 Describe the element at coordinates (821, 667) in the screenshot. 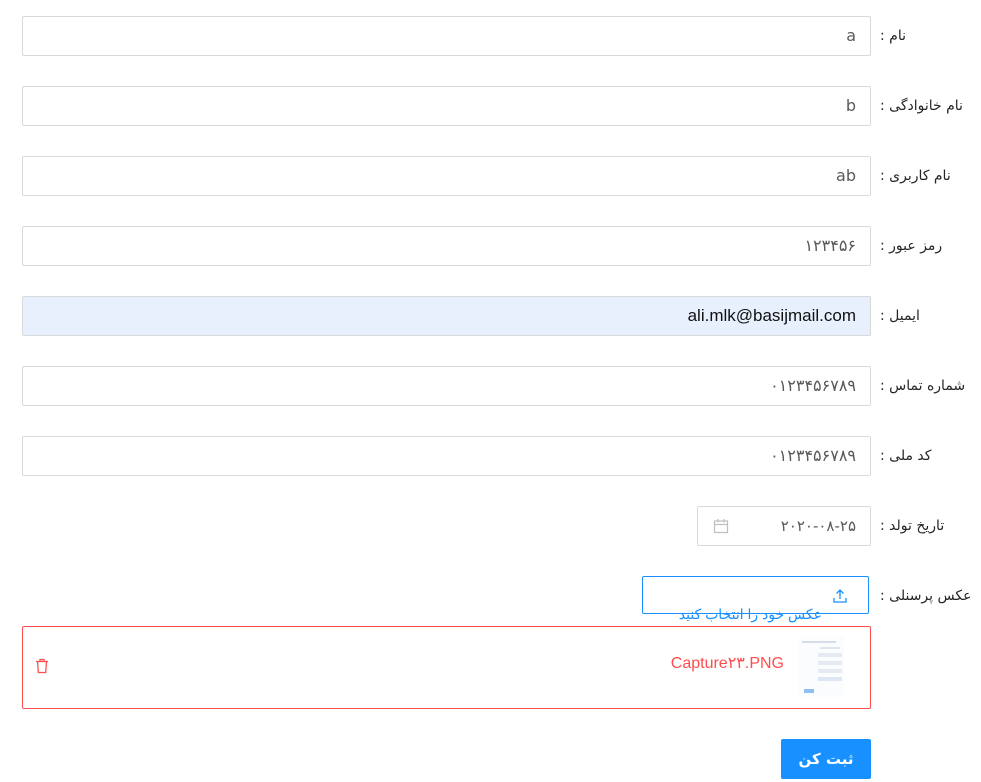

I see `file-thumbnail` at that location.